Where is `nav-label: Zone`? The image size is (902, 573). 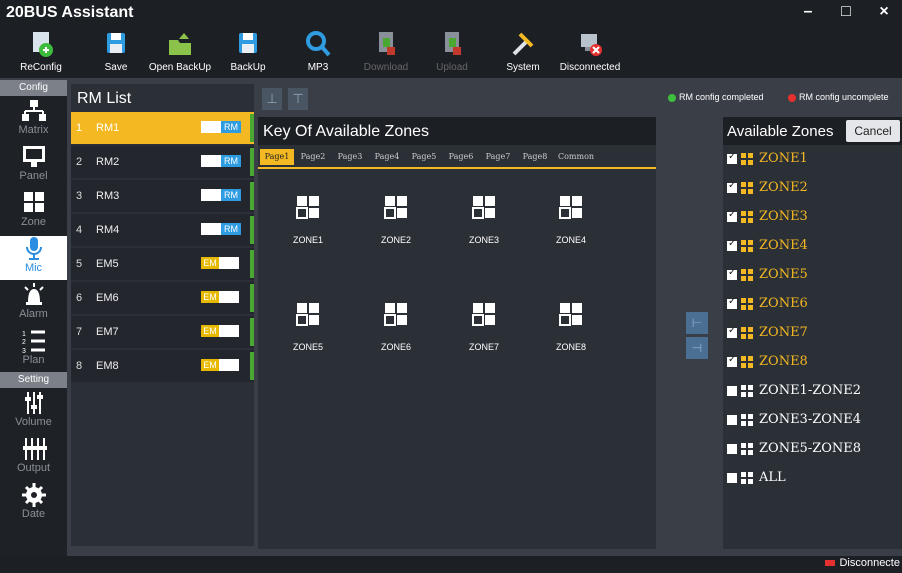 nav-label: Zone is located at coordinates (33, 222).